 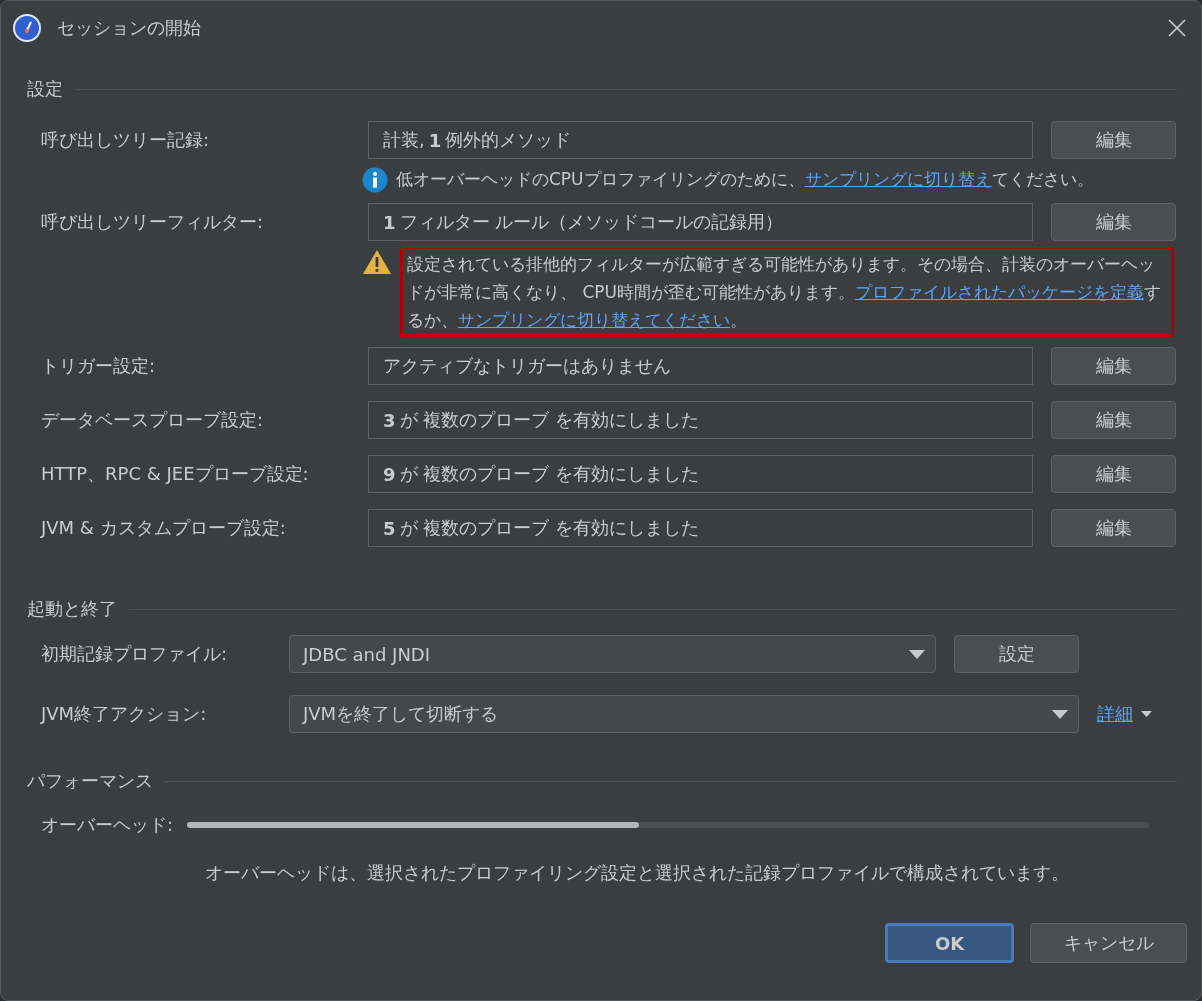 I want to click on settings-button: 設定, so click(x=1016, y=654).